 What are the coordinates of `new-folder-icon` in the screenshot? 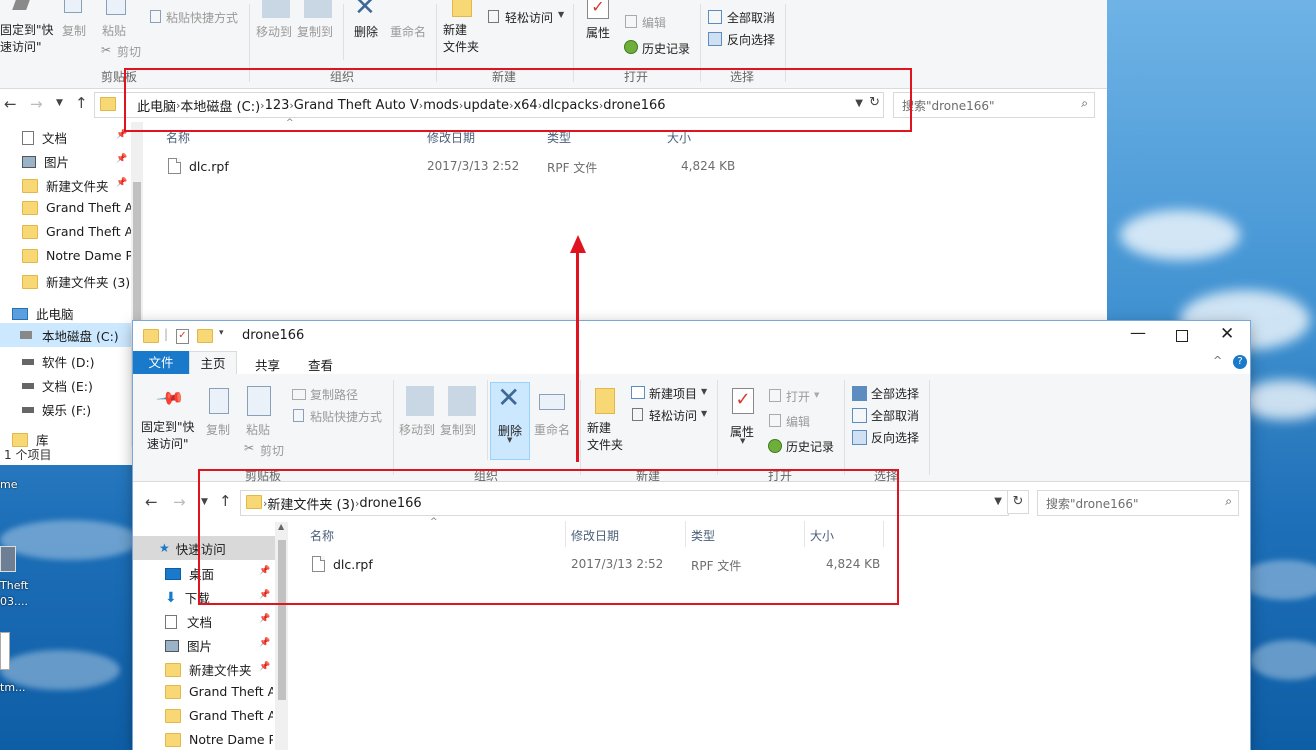 It's located at (605, 401).